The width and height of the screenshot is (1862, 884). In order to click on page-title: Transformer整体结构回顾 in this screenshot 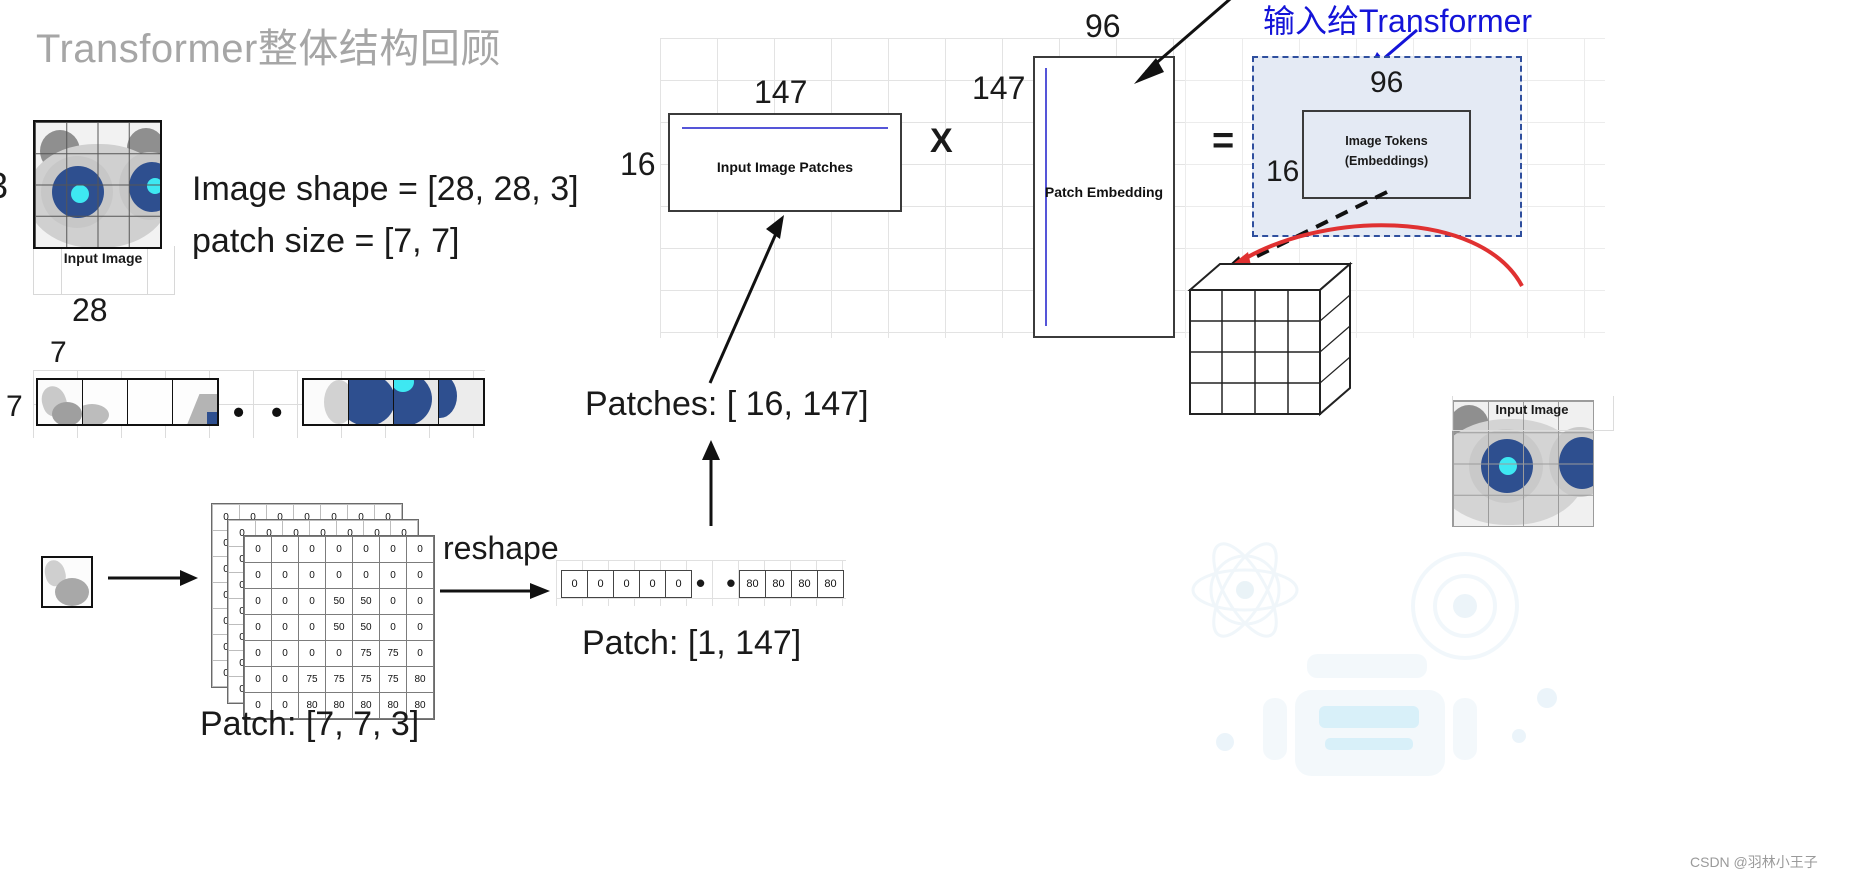, I will do `click(268, 49)`.